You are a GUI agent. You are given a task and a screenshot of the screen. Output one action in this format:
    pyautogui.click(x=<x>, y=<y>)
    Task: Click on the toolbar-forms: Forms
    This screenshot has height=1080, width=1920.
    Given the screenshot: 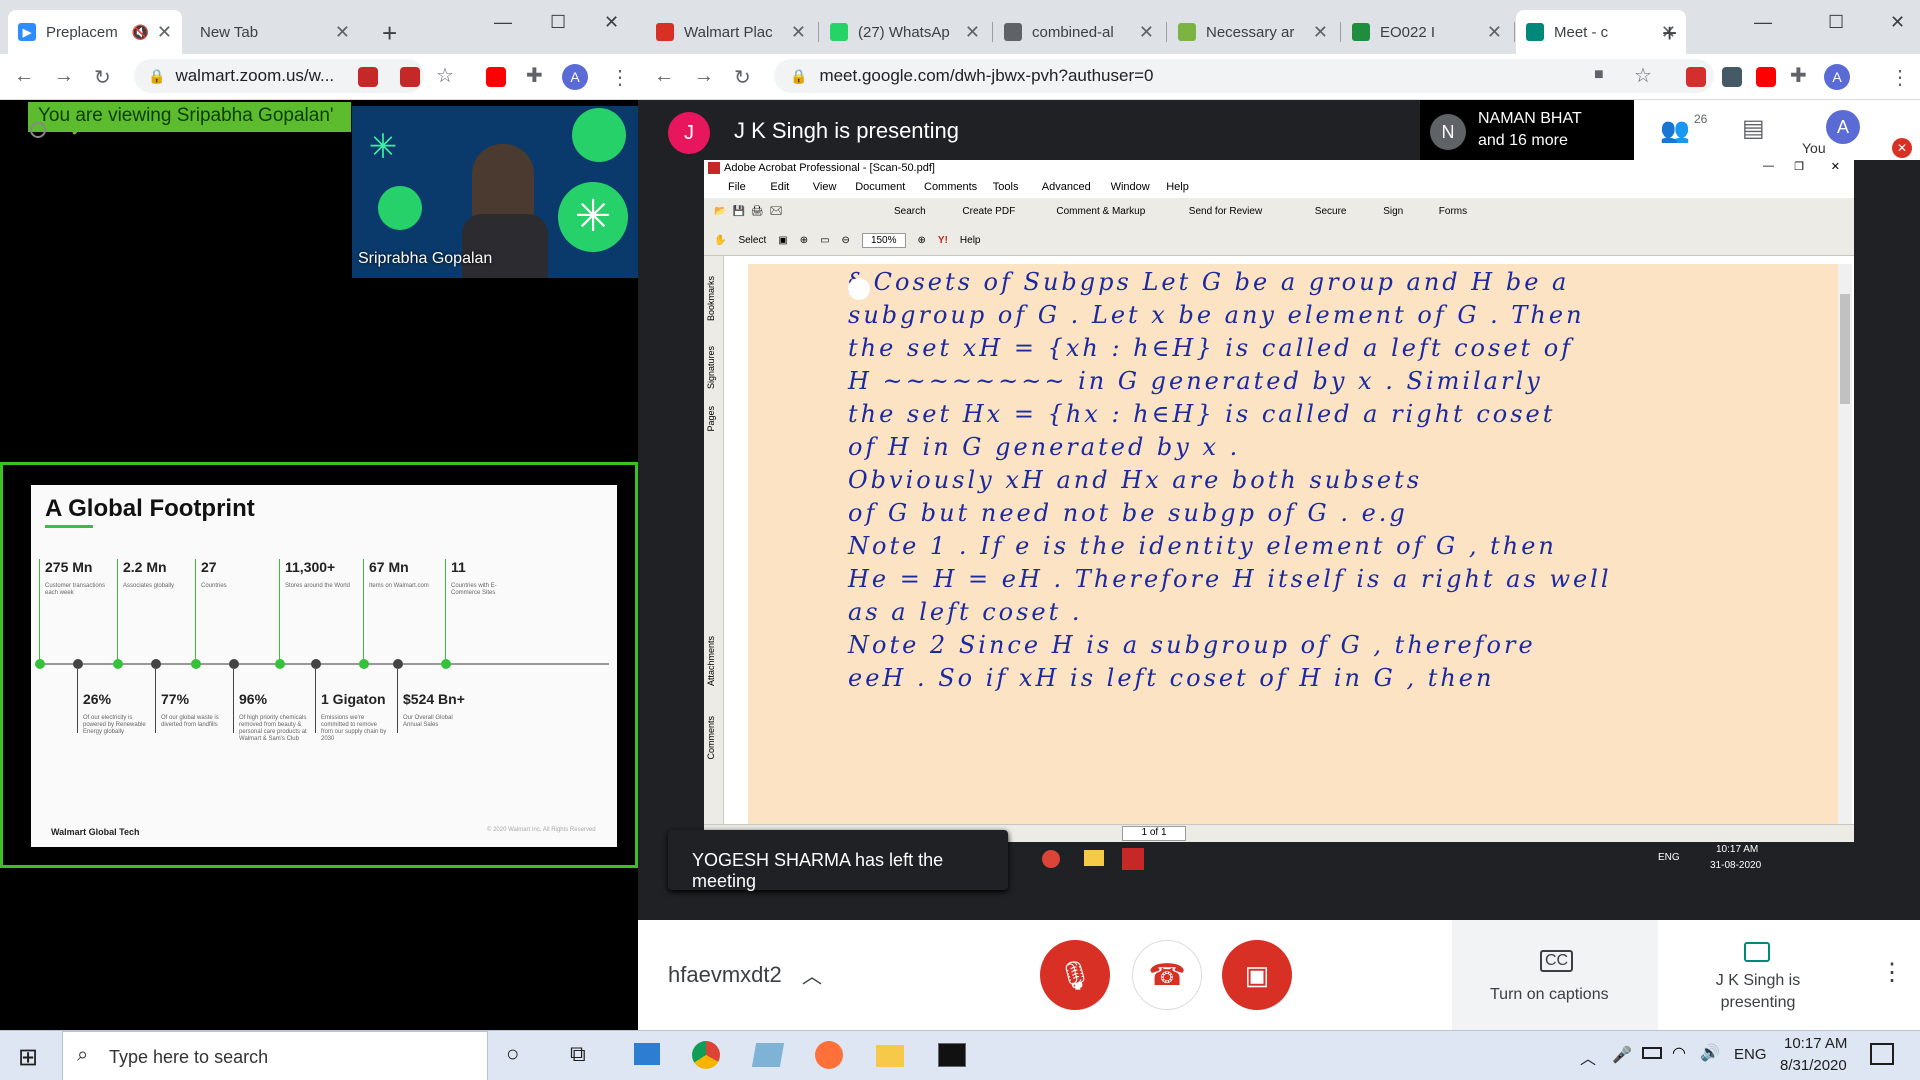 What is the action you would take?
    pyautogui.click(x=1453, y=211)
    